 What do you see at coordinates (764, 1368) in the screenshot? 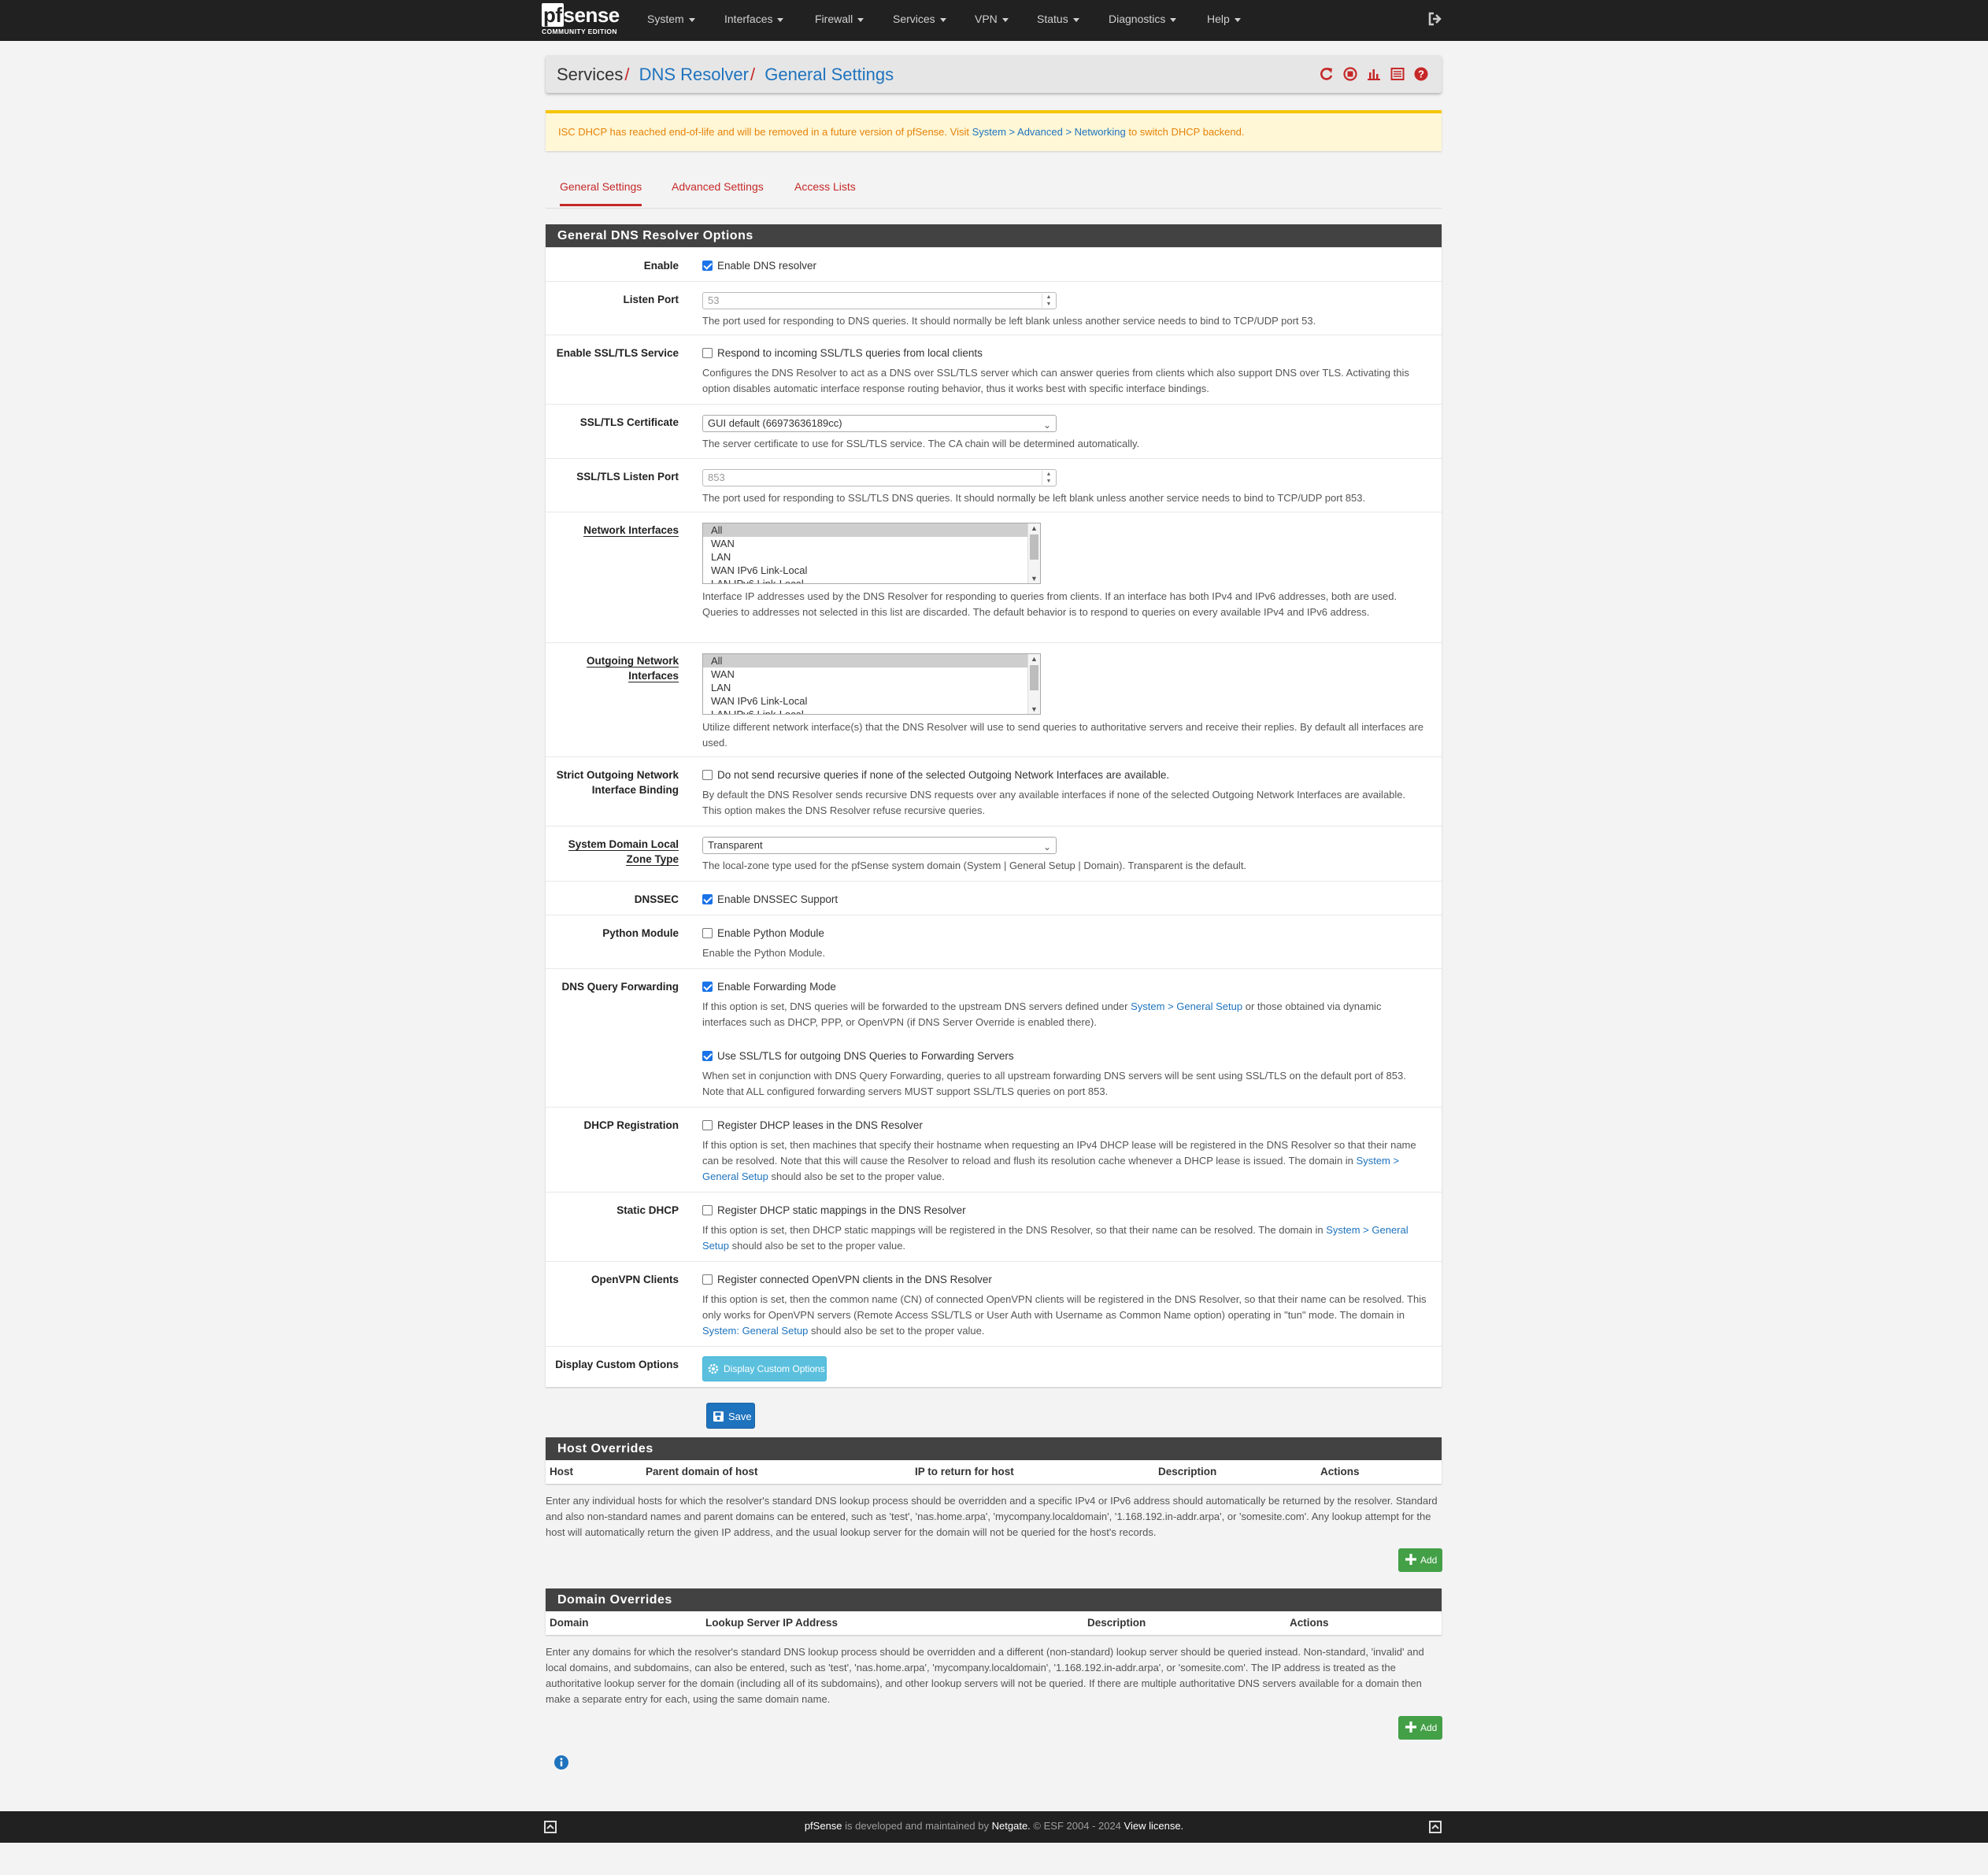
I see `display-custom-options-button: Display Custom Options` at bounding box center [764, 1368].